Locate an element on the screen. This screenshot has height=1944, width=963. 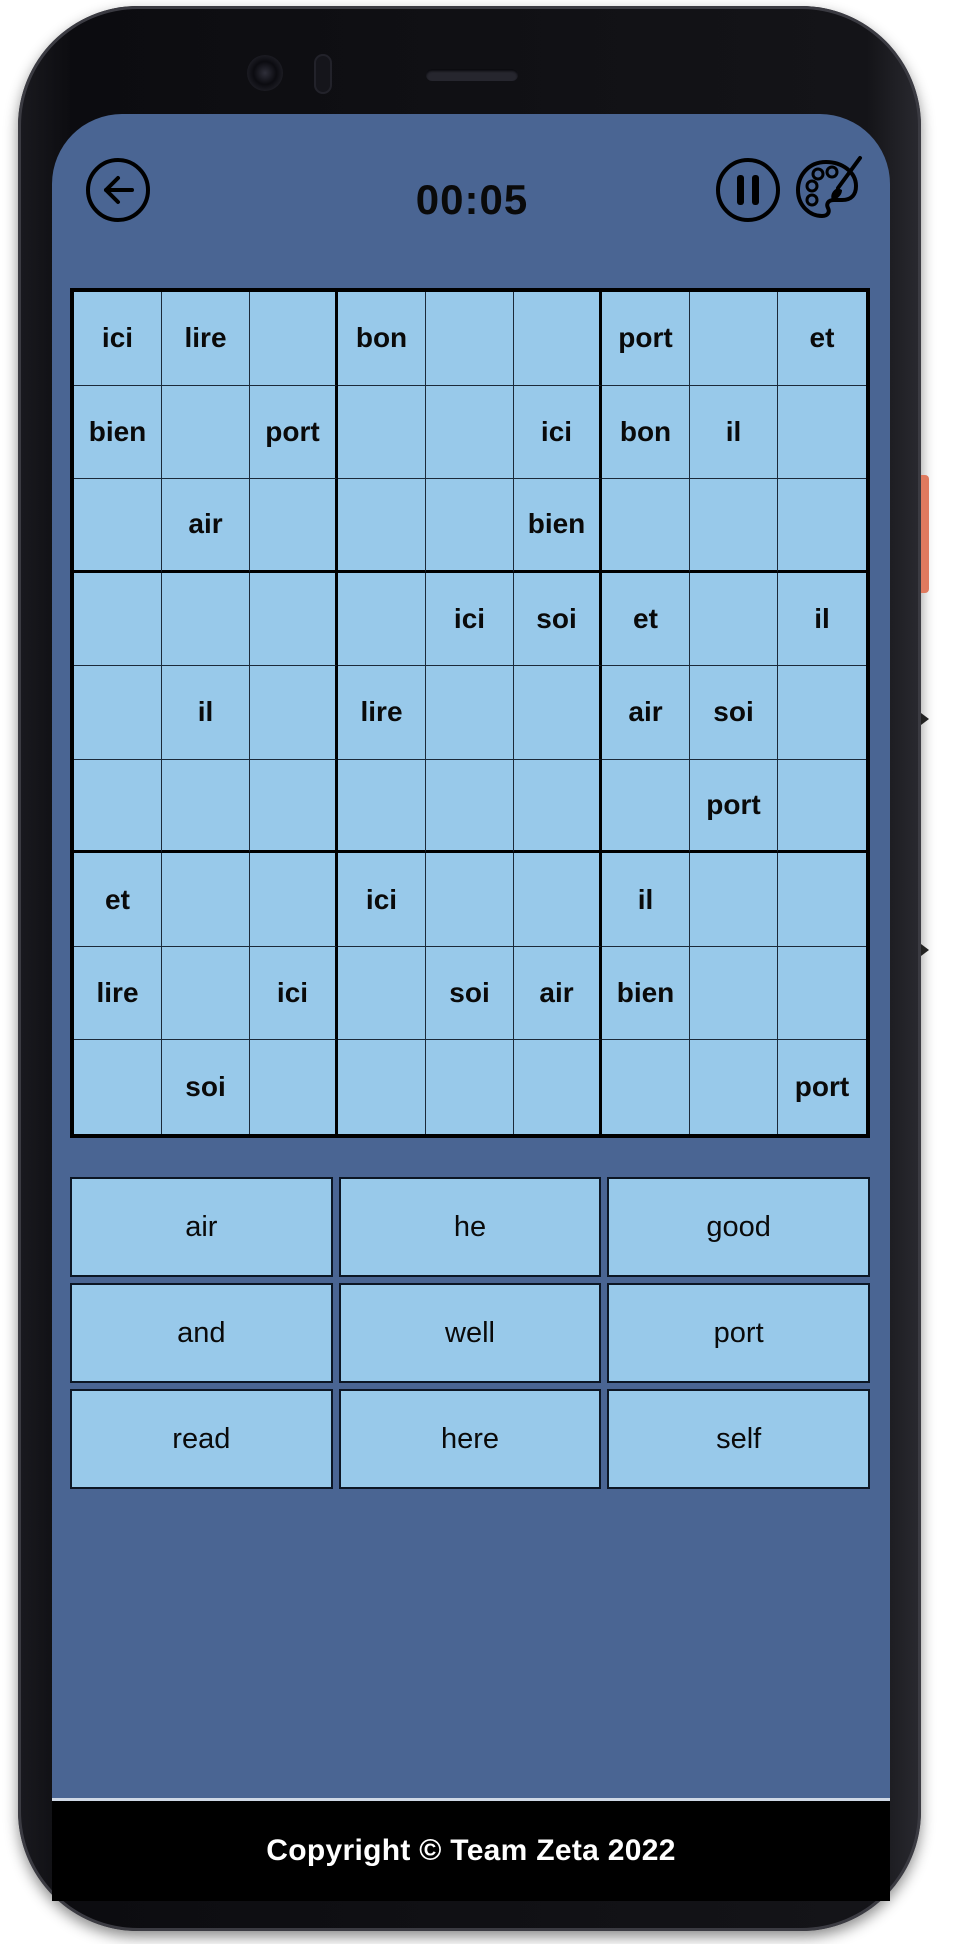
front-camera is located at coordinates (265, 73).